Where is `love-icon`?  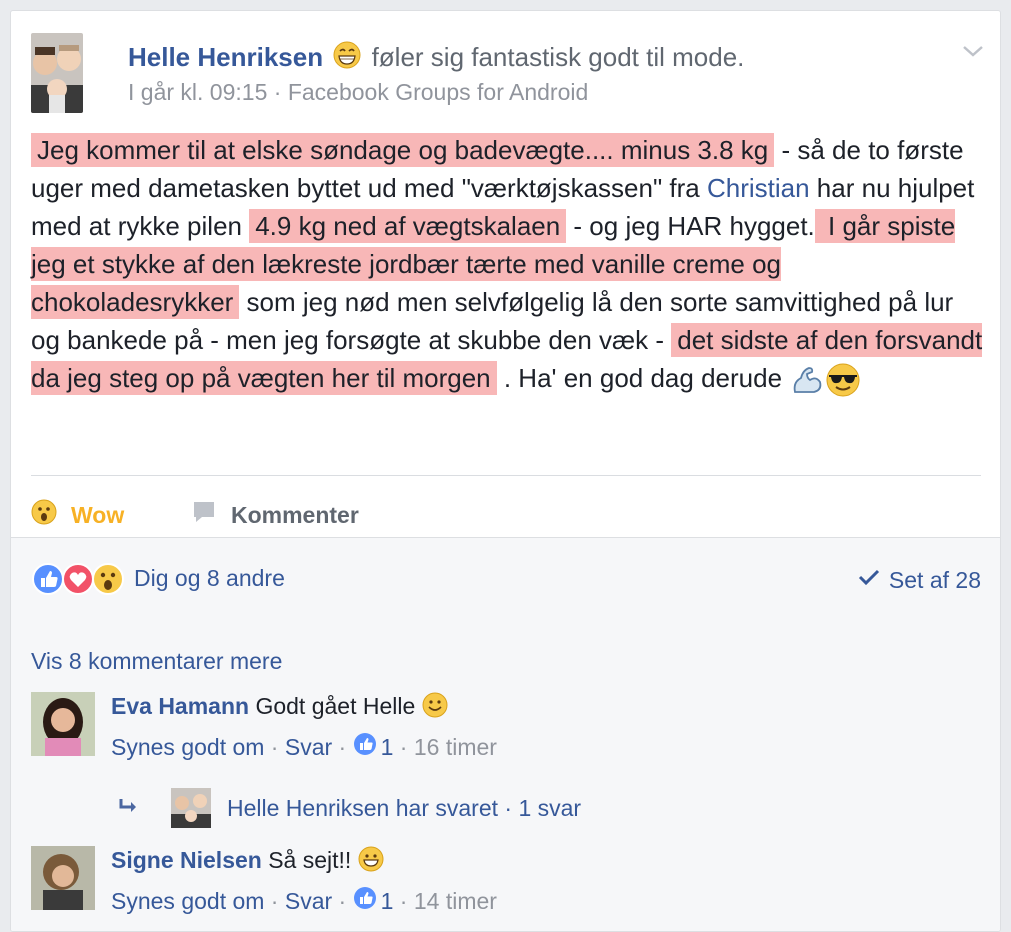 love-icon is located at coordinates (77, 581).